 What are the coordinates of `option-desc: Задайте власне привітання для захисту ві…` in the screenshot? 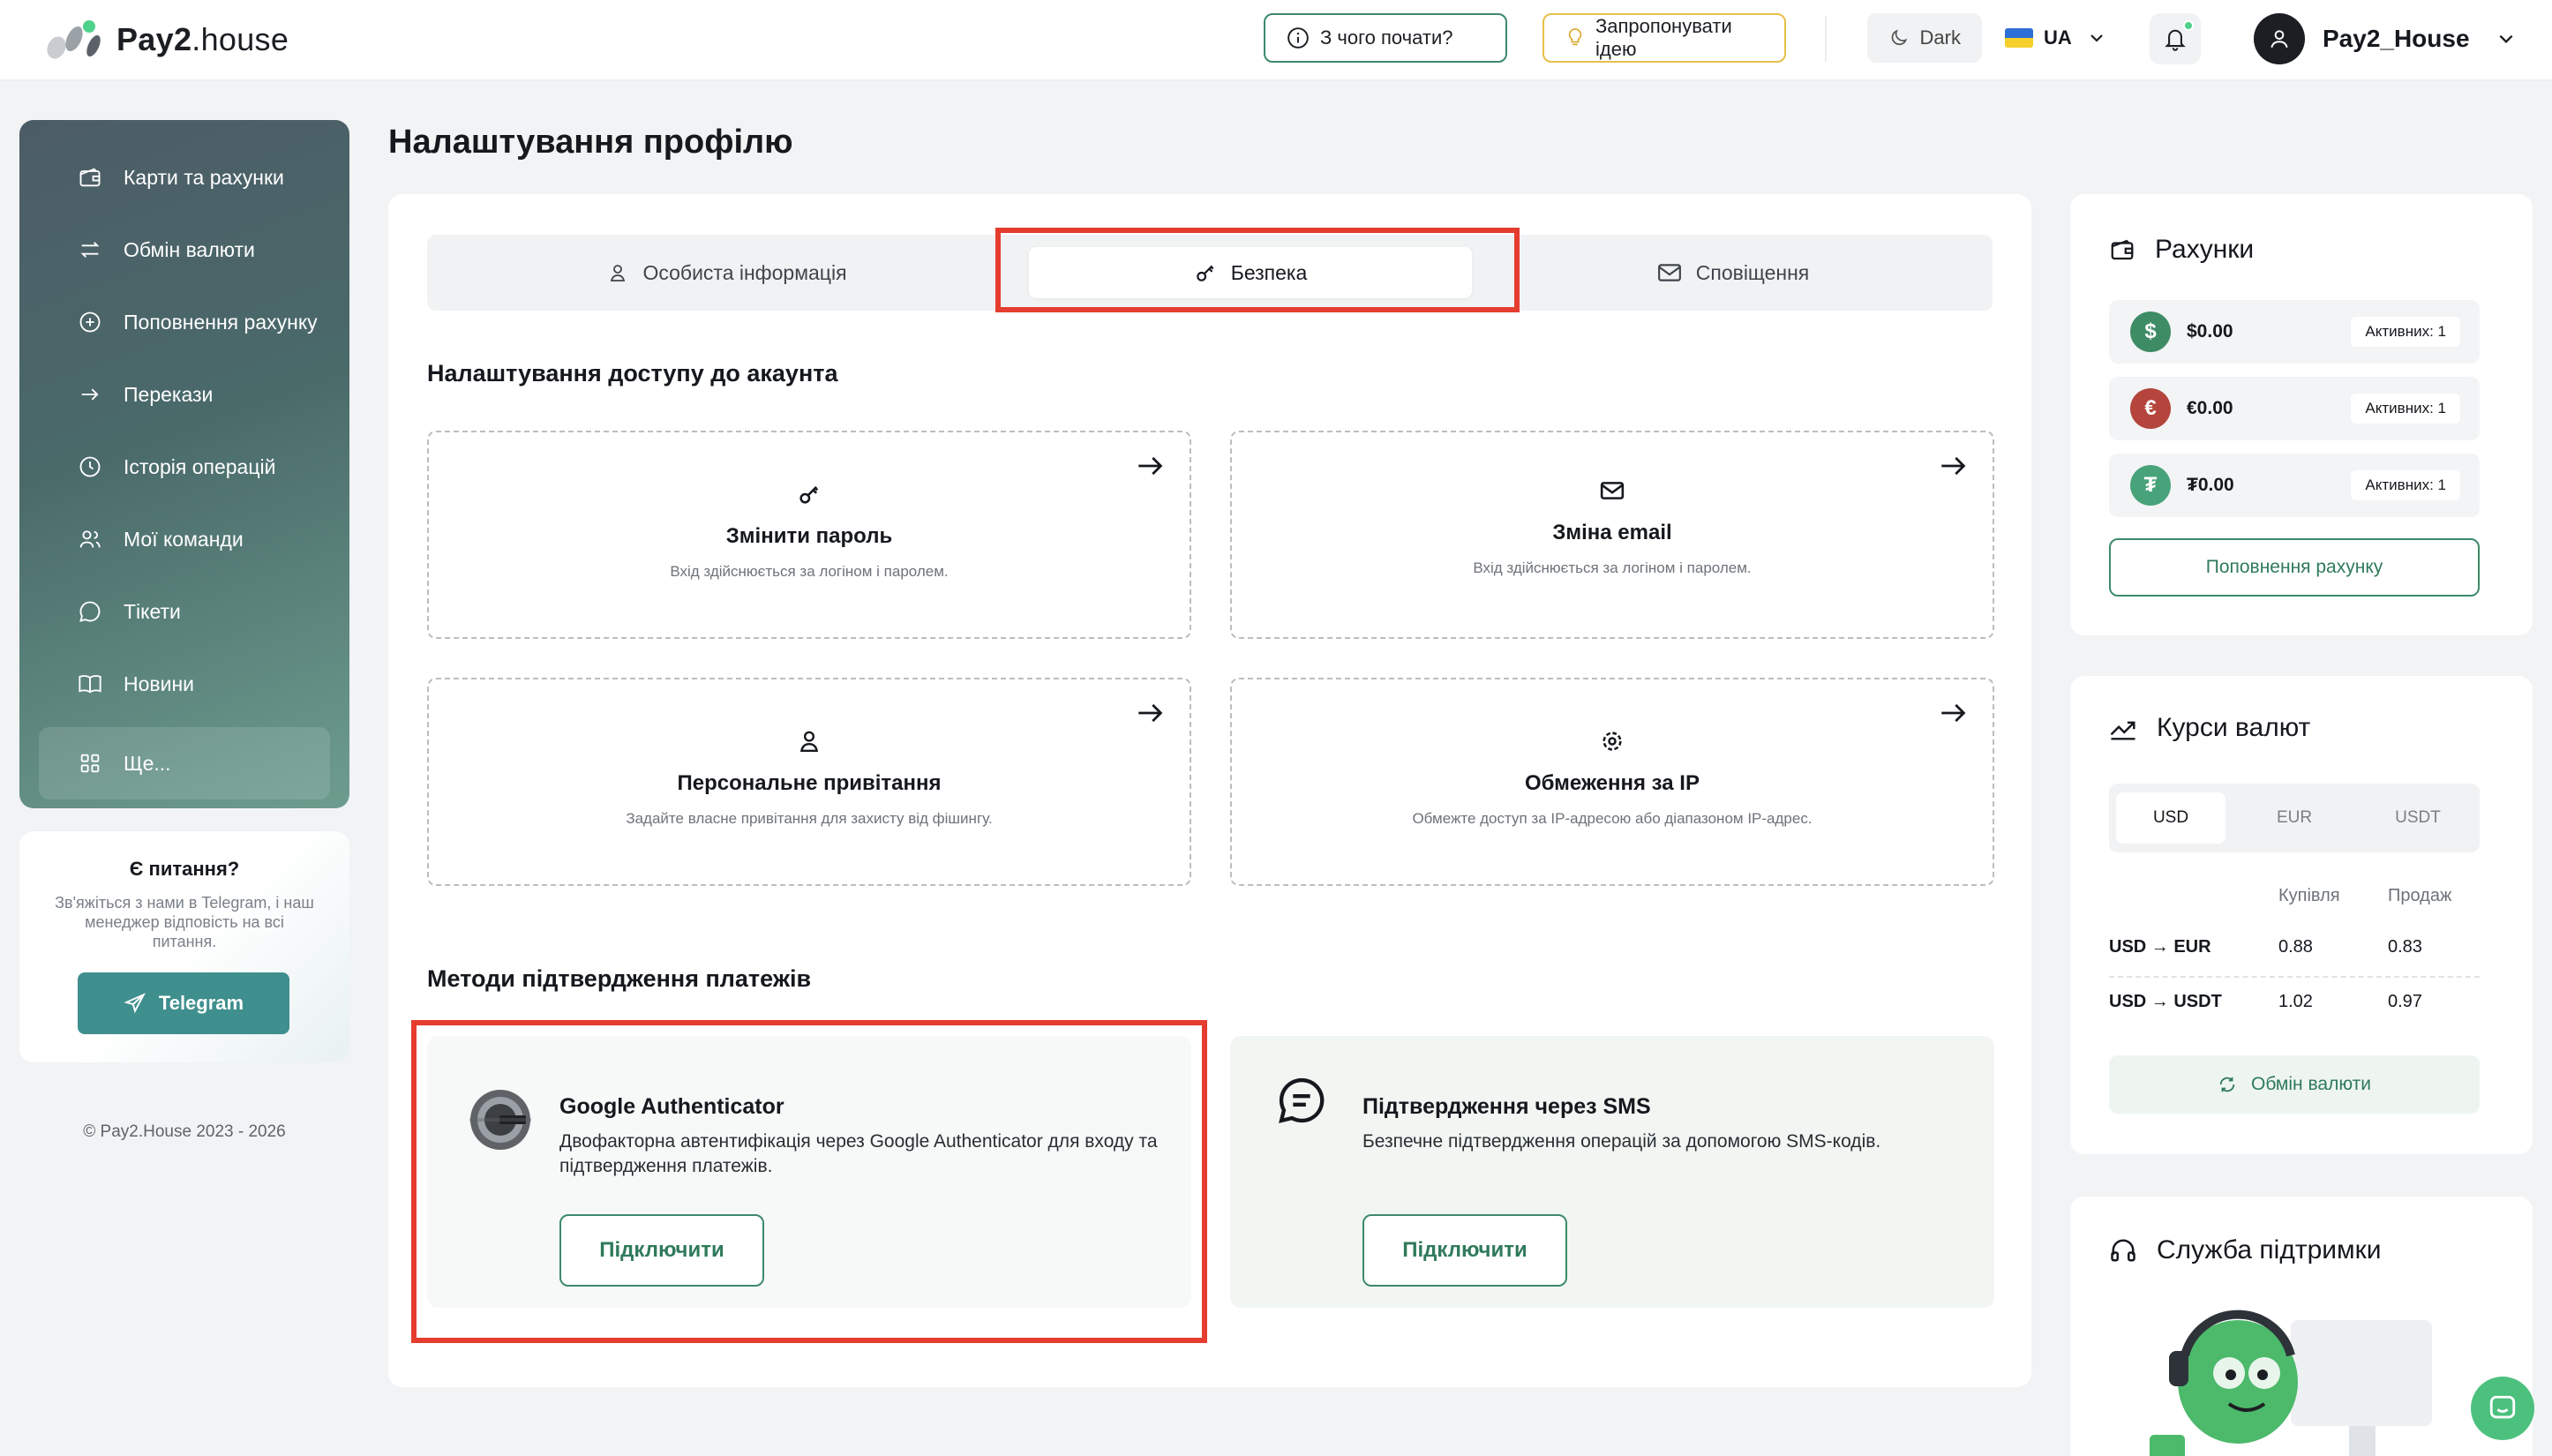 It's located at (809, 818).